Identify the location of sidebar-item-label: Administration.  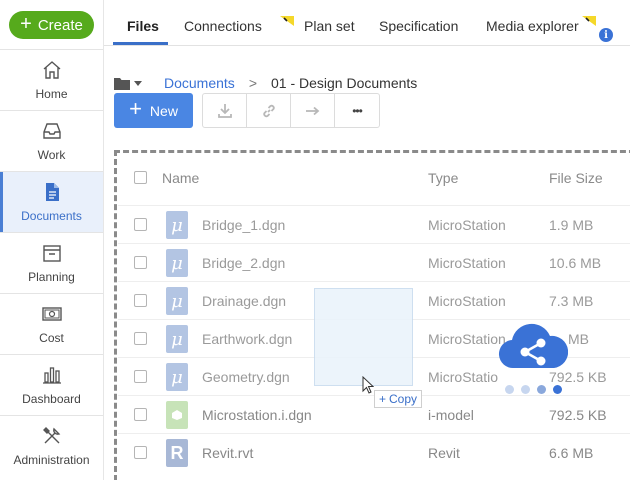
(51, 460).